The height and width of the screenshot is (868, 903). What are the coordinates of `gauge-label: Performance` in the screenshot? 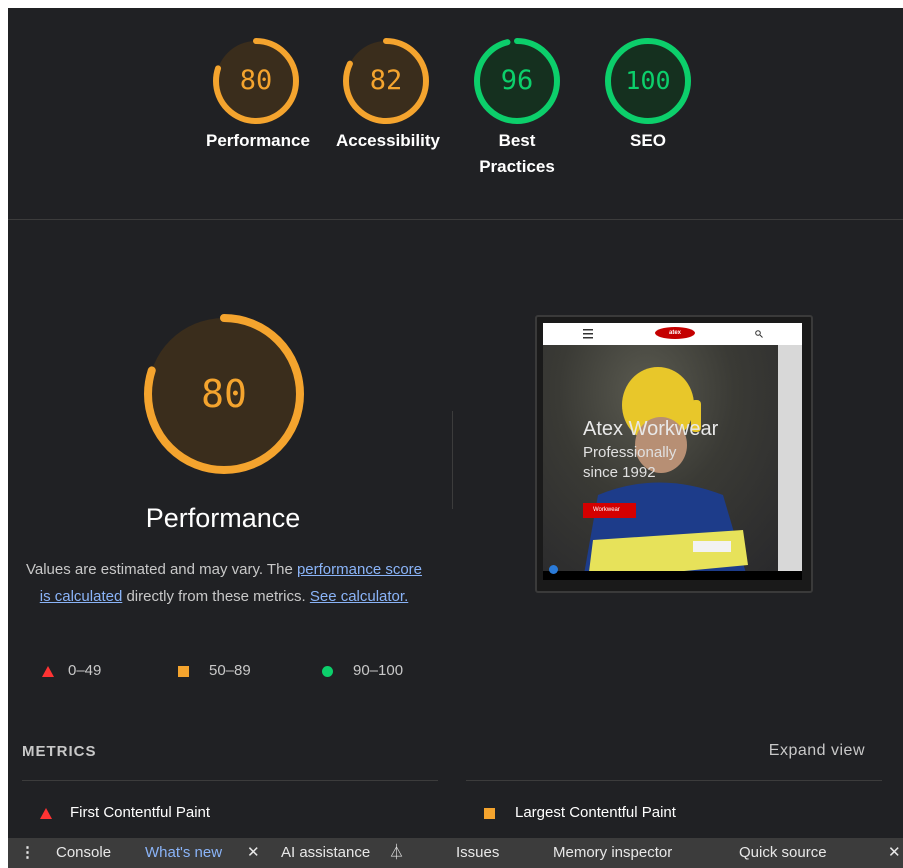 It's located at (258, 140).